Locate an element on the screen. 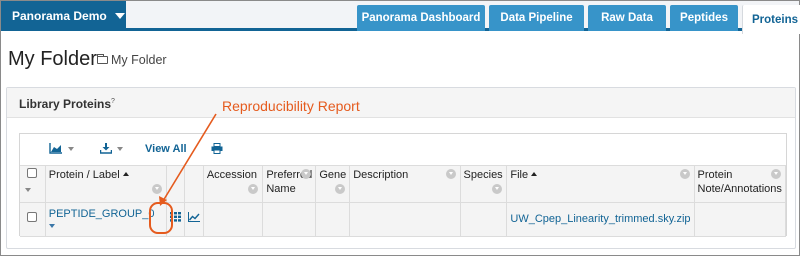  description-cell is located at coordinates (405, 219).